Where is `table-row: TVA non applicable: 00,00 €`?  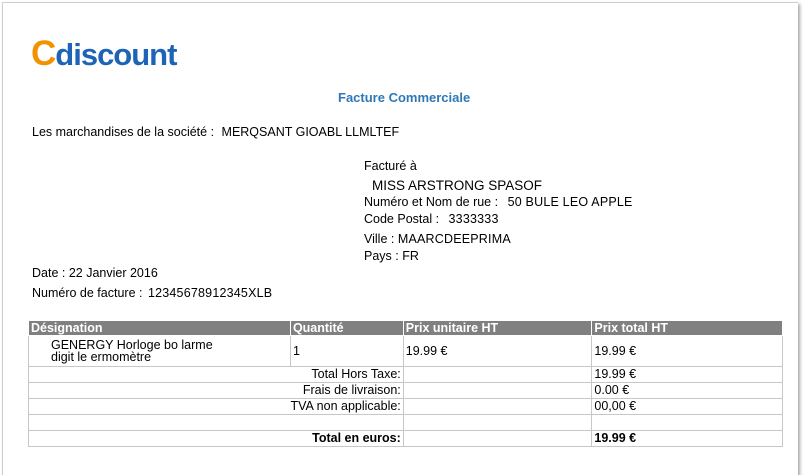
table-row: TVA non applicable: 00,00 € is located at coordinates (405, 406).